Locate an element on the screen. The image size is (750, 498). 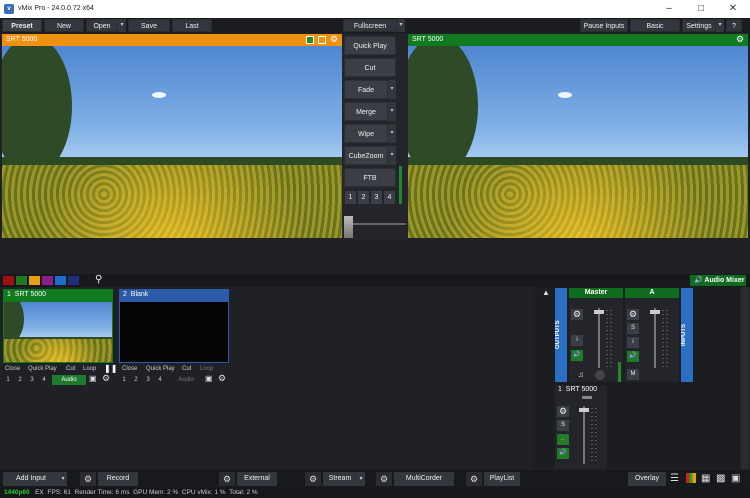
mixer-scrollbar is located at coordinates (745, 378).